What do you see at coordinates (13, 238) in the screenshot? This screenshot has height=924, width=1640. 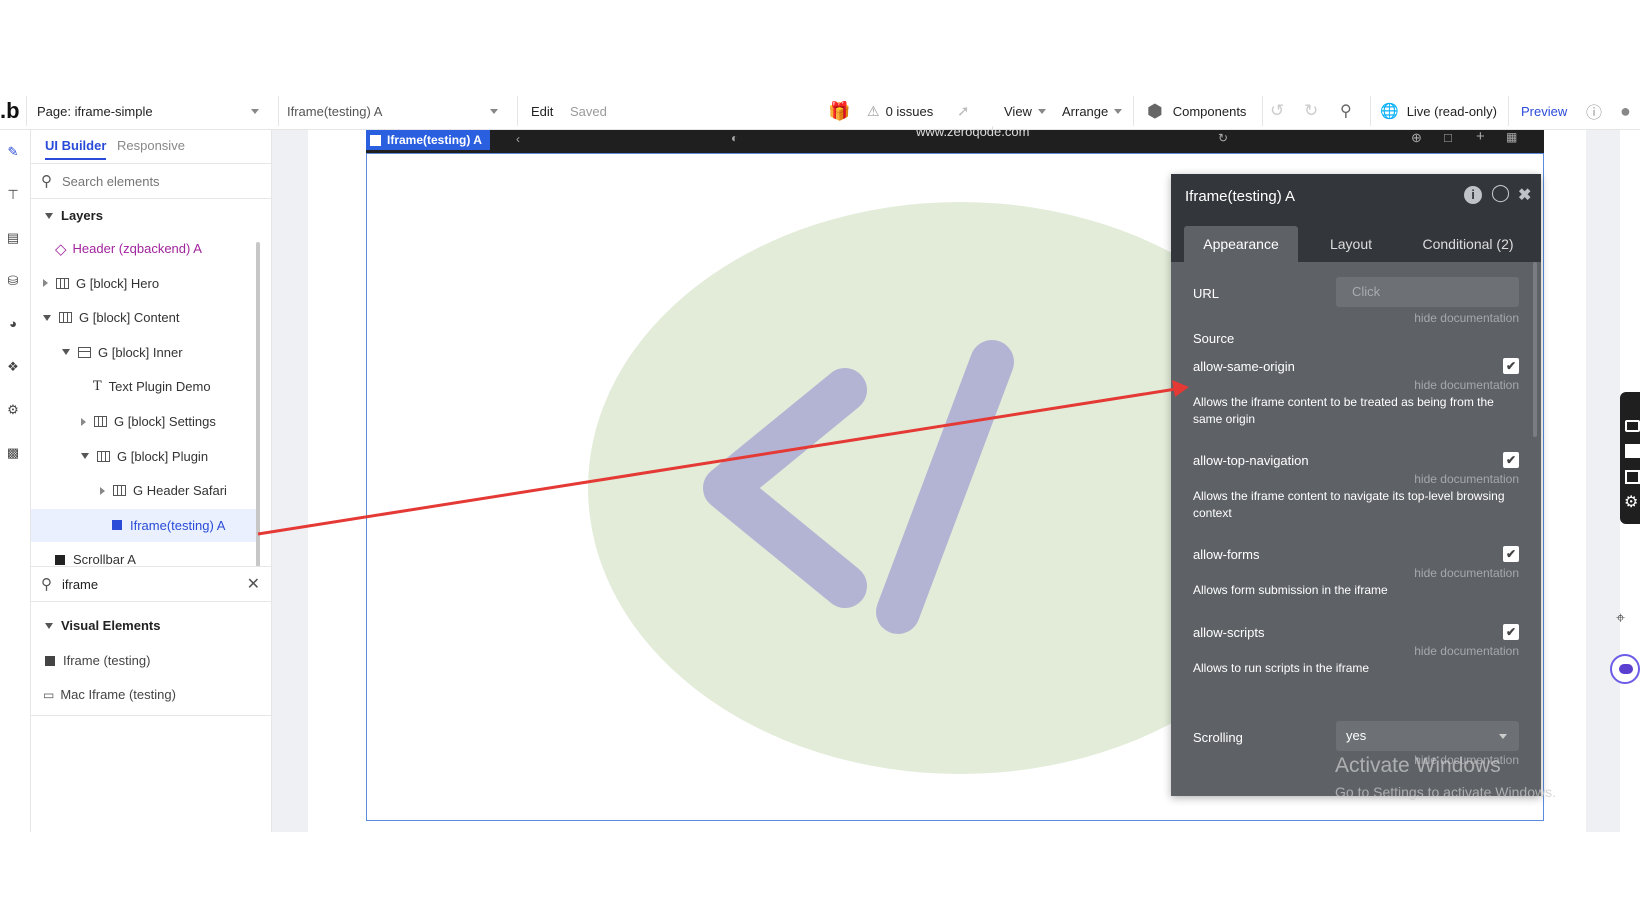 I see `layers-icon: ▤` at bounding box center [13, 238].